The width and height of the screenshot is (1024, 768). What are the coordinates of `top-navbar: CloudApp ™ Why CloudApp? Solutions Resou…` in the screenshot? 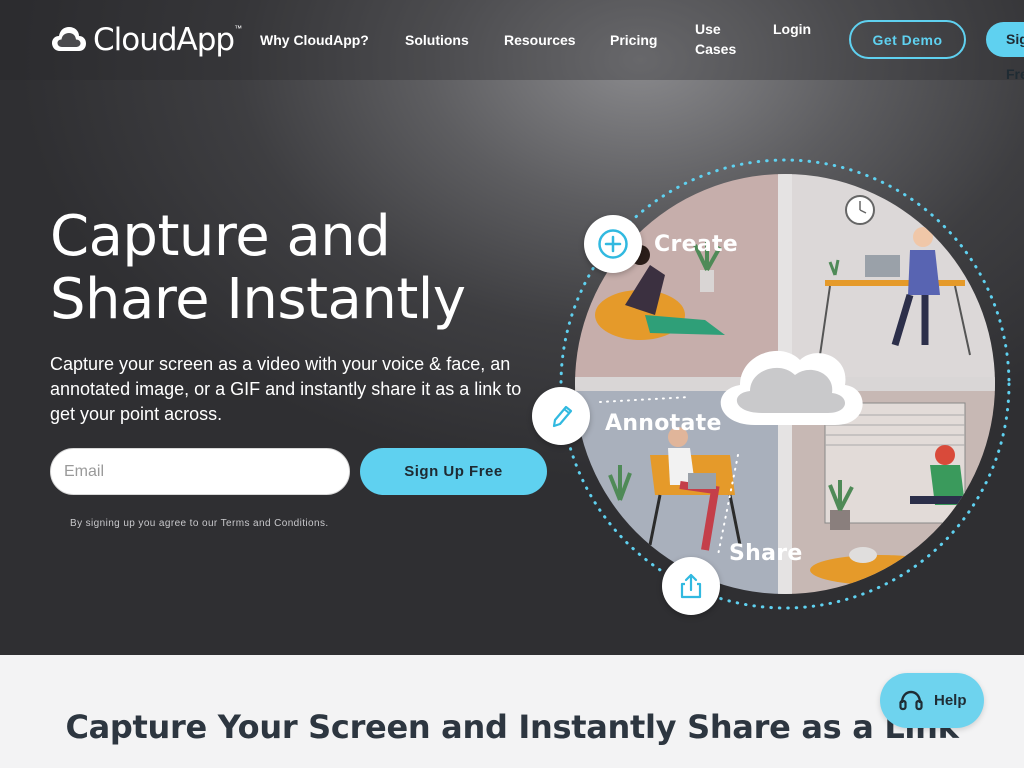 It's located at (512, 41).